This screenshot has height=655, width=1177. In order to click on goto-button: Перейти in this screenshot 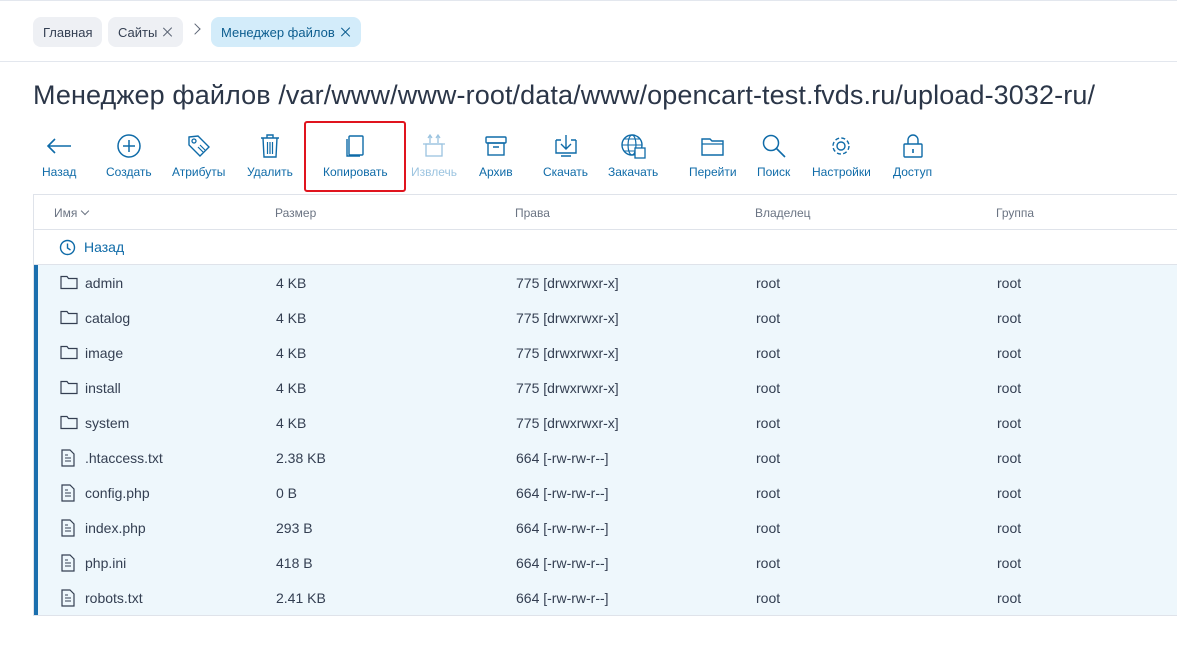, I will do `click(713, 154)`.